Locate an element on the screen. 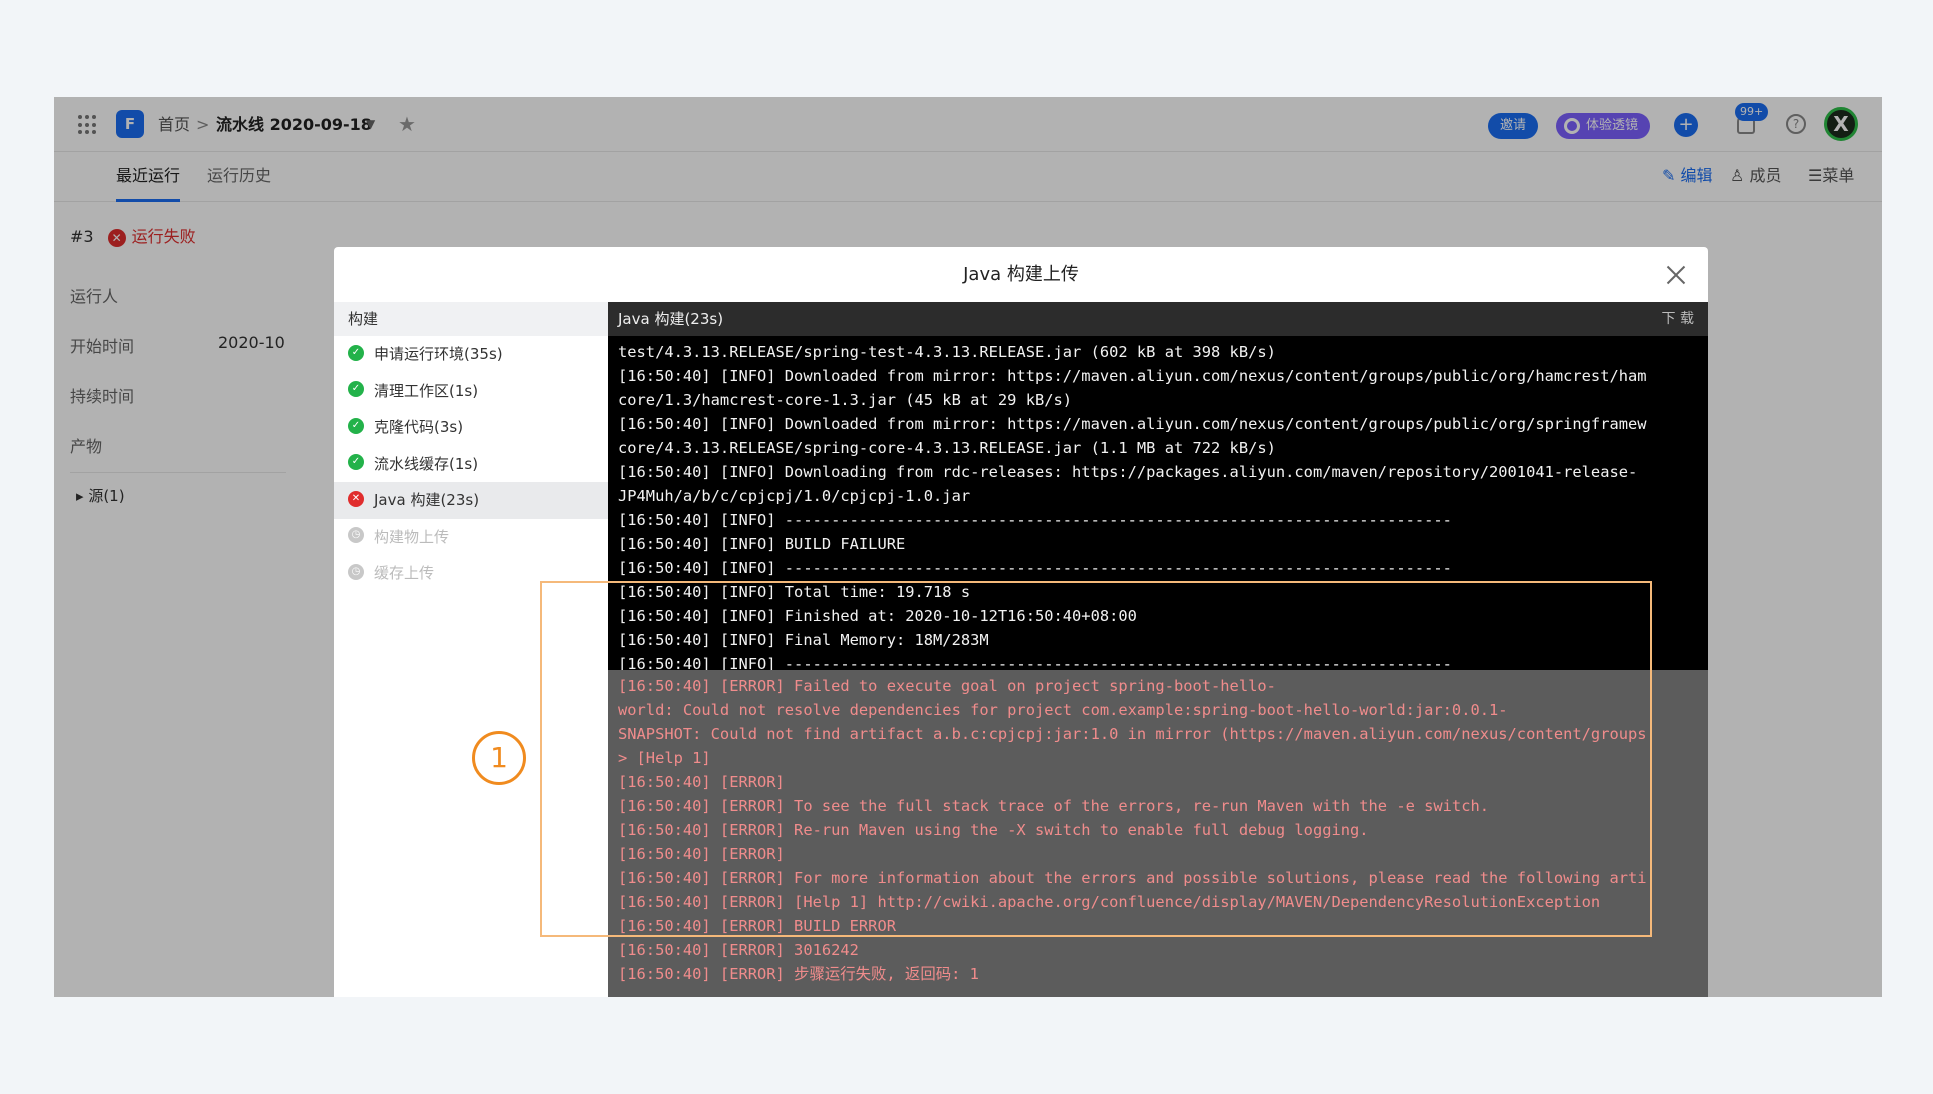 This screenshot has width=1933, height=1094. step-item: ✓ 克隆代码(3s) is located at coordinates (471, 427).